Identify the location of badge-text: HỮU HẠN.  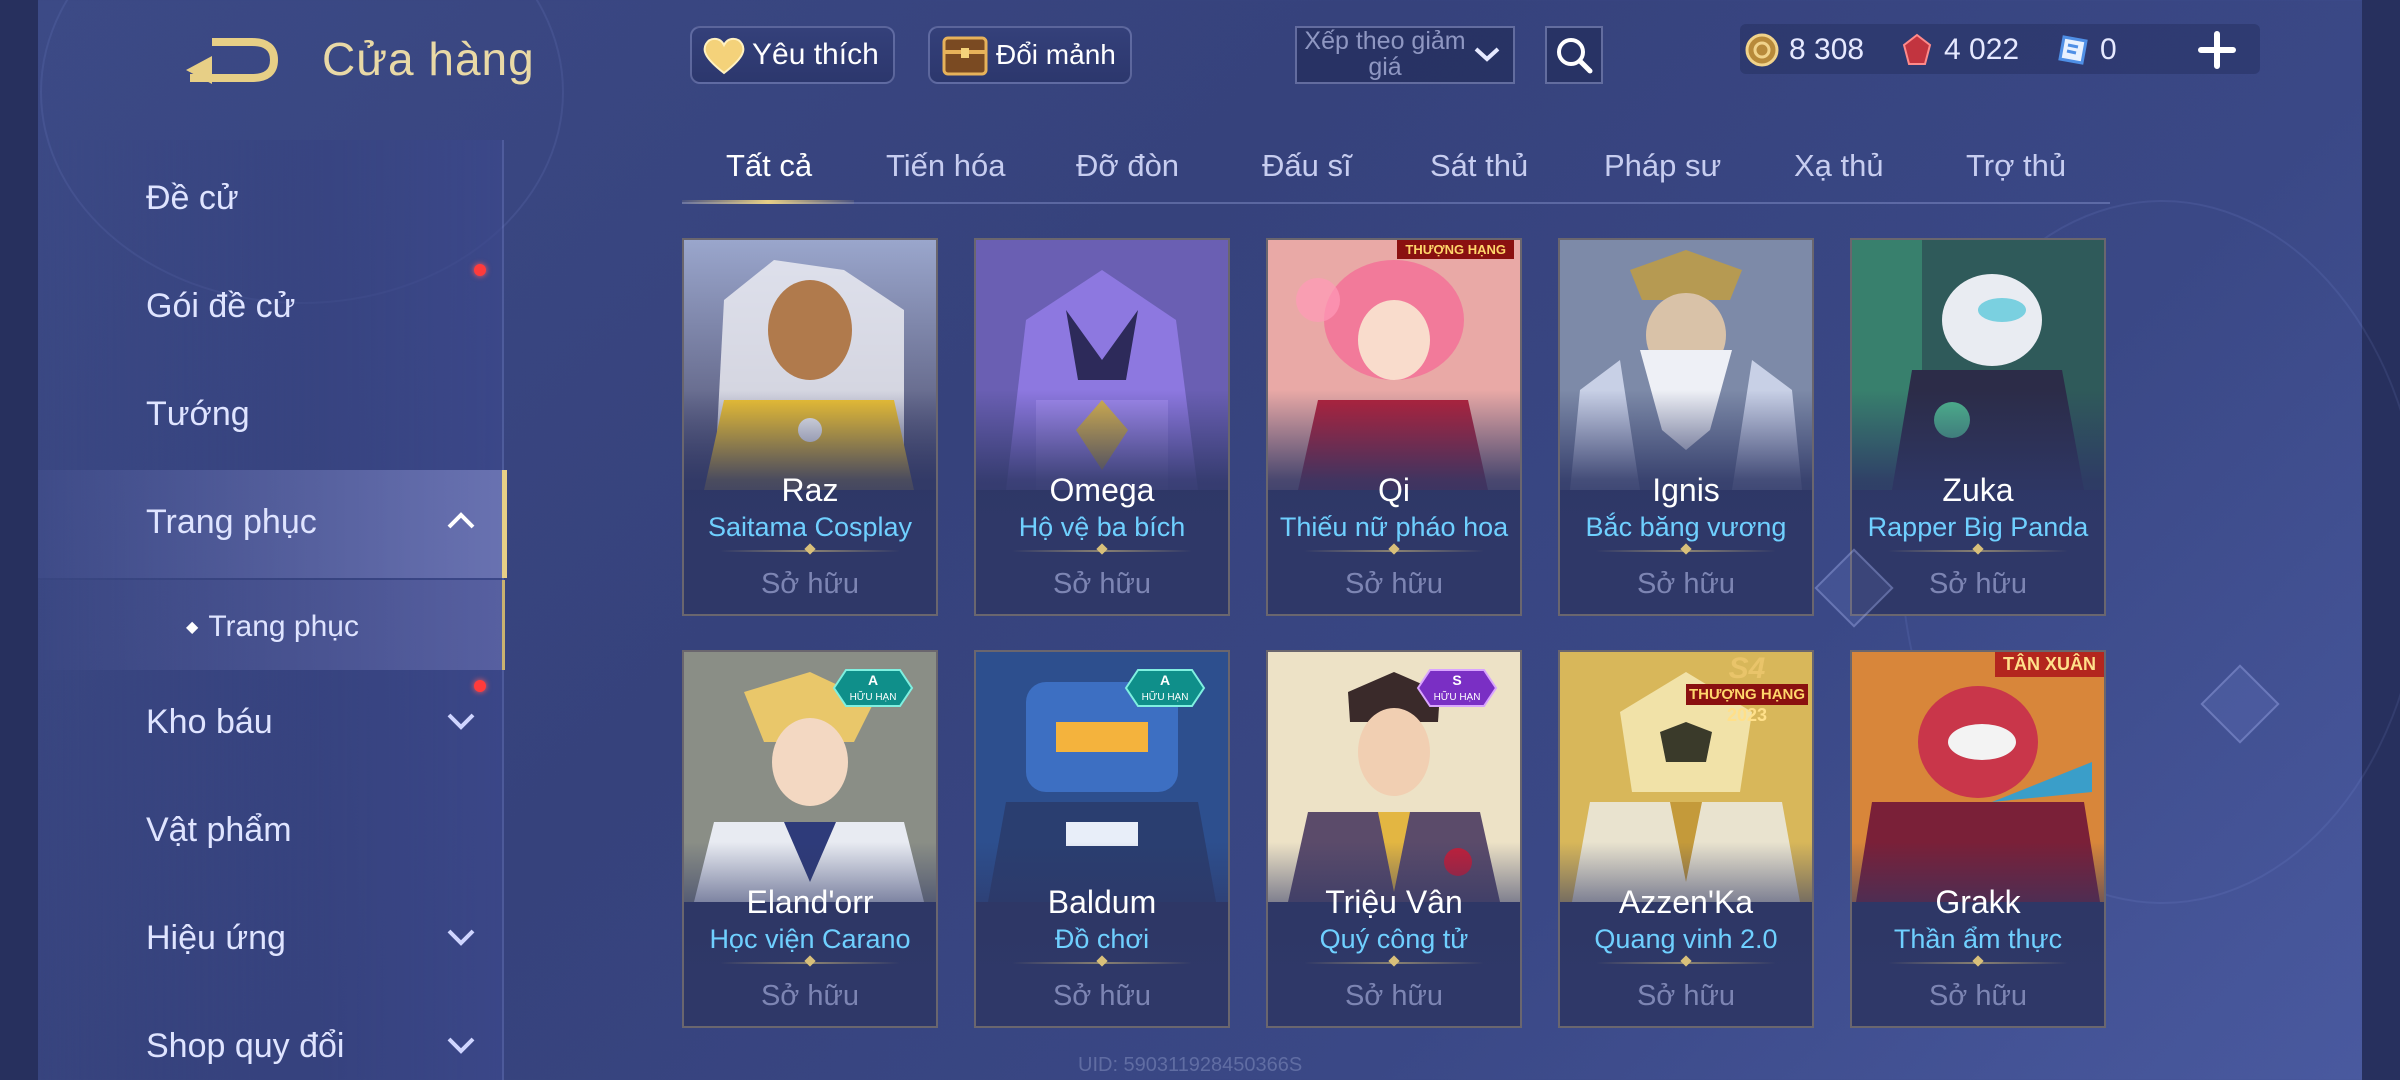
(1457, 696).